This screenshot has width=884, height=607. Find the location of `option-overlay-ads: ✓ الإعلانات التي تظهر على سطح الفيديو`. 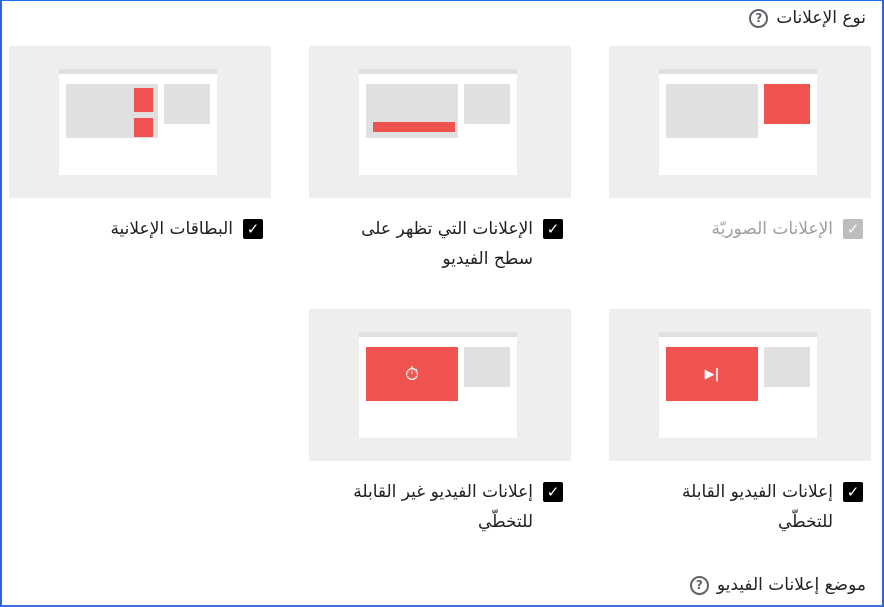

option-overlay-ads: ✓ الإعلانات التي تظهر على سطح الفيديو is located at coordinates (432, 244).